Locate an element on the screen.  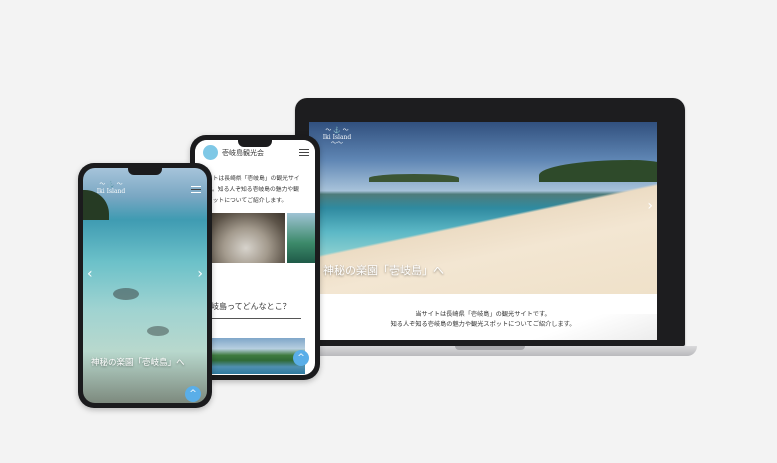
photo-gallery is located at coordinates (255, 239).